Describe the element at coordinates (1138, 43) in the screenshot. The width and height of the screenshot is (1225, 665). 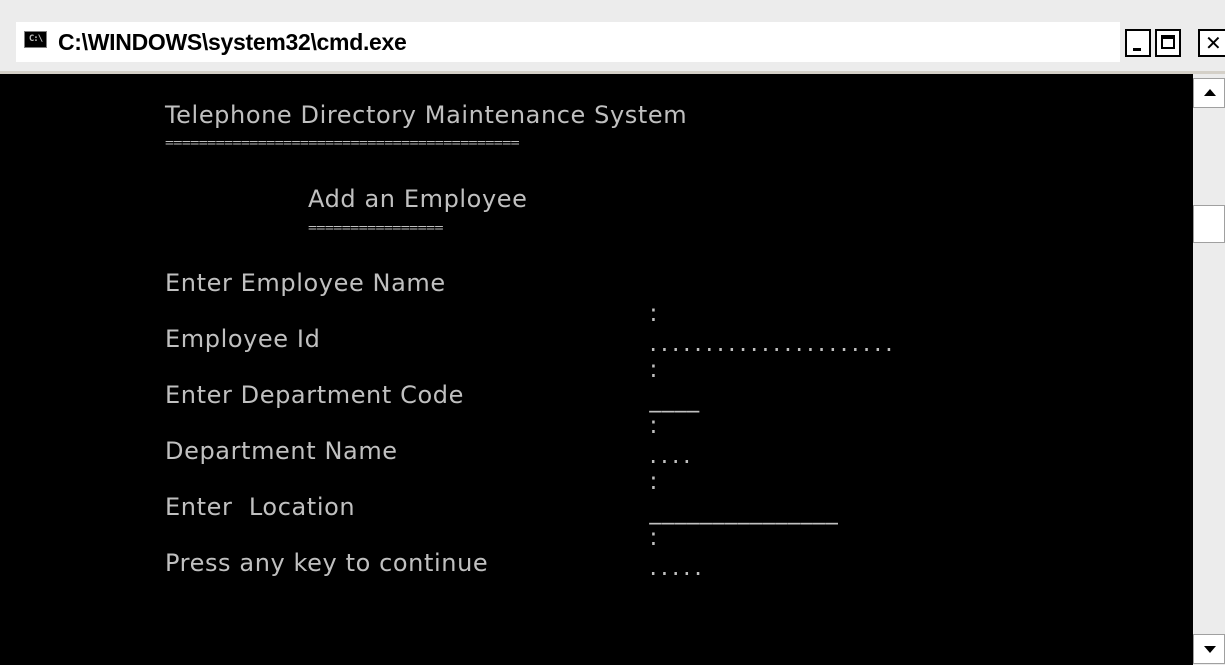
I see `minimize-button` at that location.